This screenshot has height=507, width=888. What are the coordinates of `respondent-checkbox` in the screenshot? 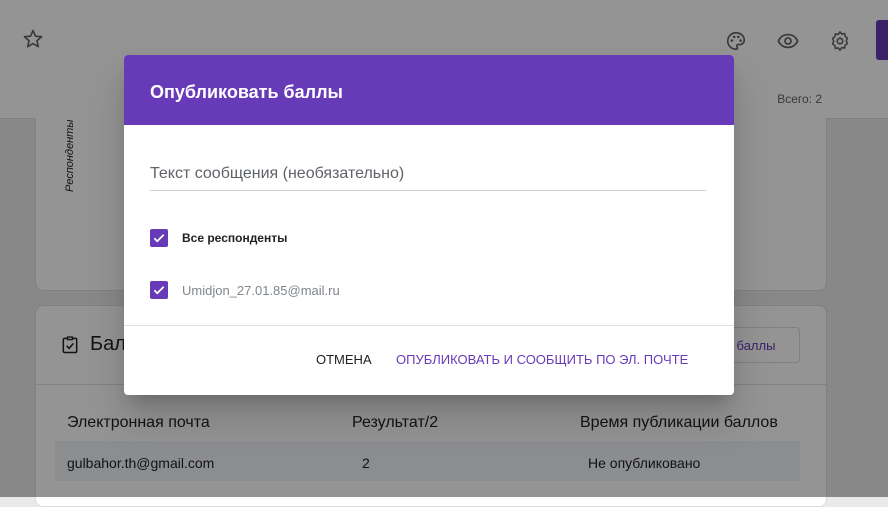 It's located at (159, 290).